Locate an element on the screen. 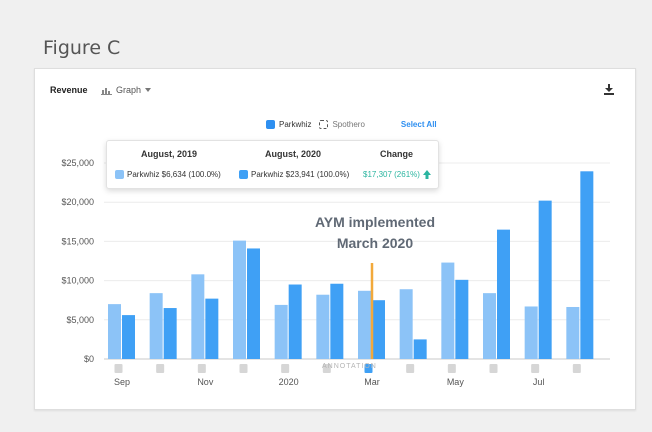  tooltip-value-curr: Parkwhiz $23,941 (100.0%) is located at coordinates (294, 174).